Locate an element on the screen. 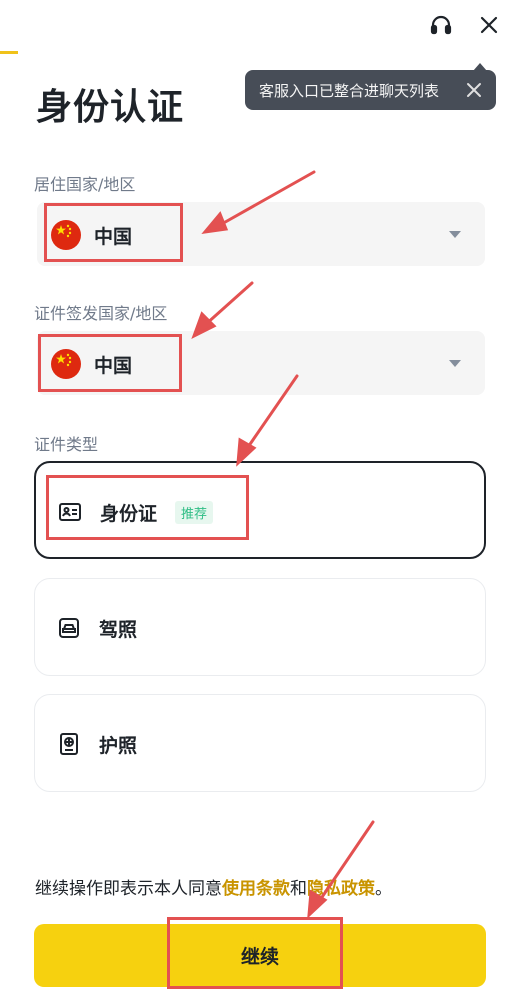 The image size is (516, 1007). doc-option-id-card: 身份证 推荐 is located at coordinates (260, 510).